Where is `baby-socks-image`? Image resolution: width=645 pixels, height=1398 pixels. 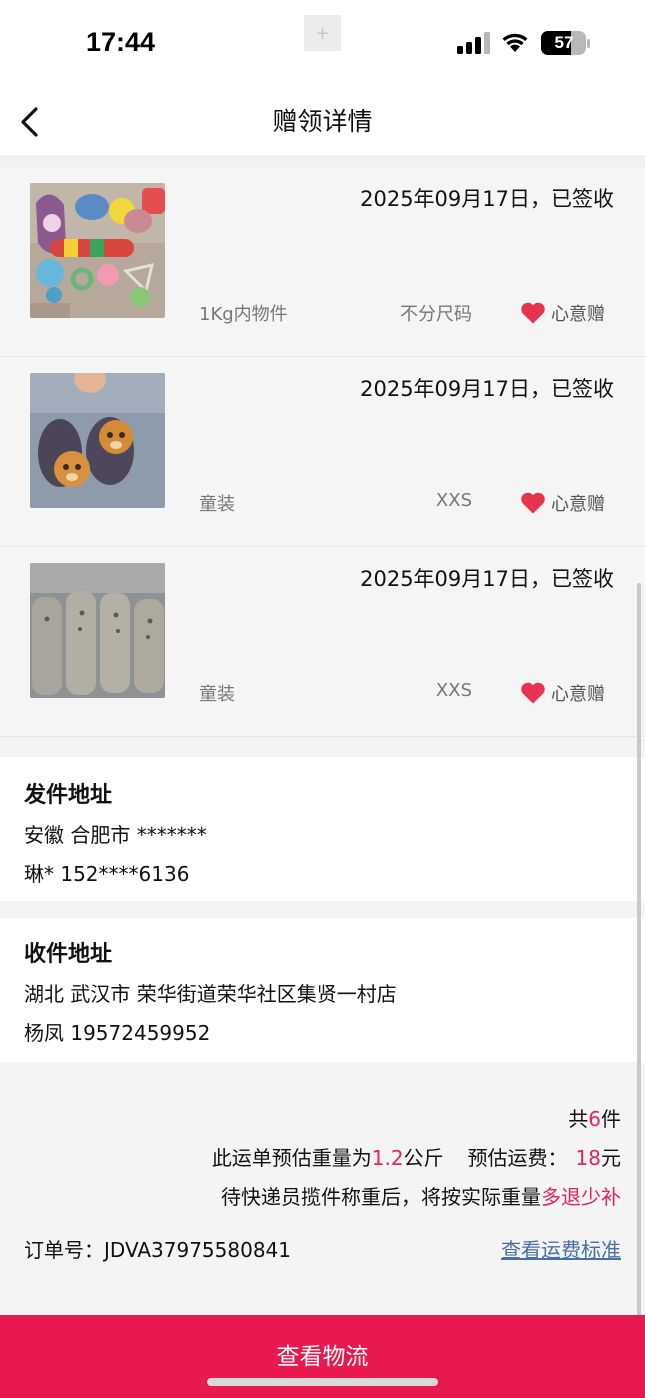
baby-socks-image is located at coordinates (97, 630).